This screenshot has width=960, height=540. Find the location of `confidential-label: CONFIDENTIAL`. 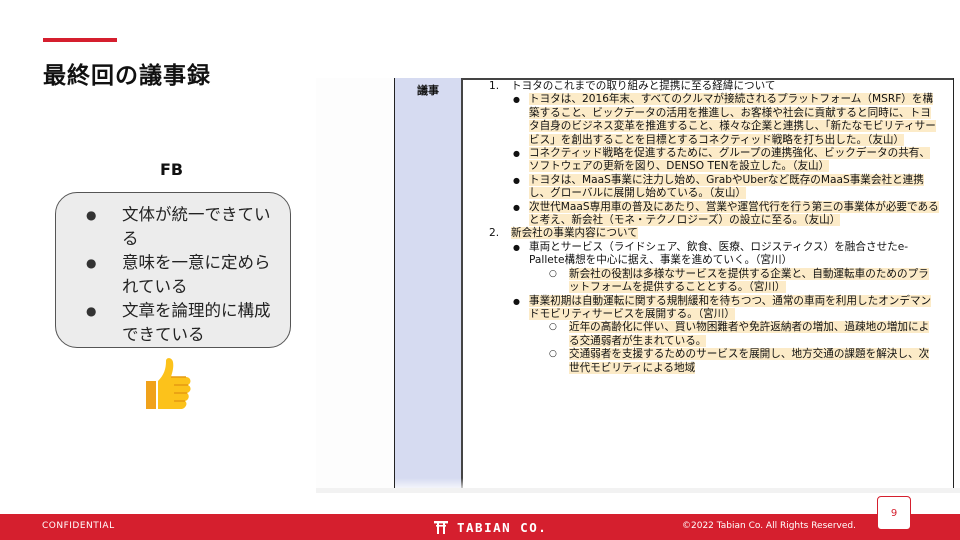

confidential-label: CONFIDENTIAL is located at coordinates (78, 526).